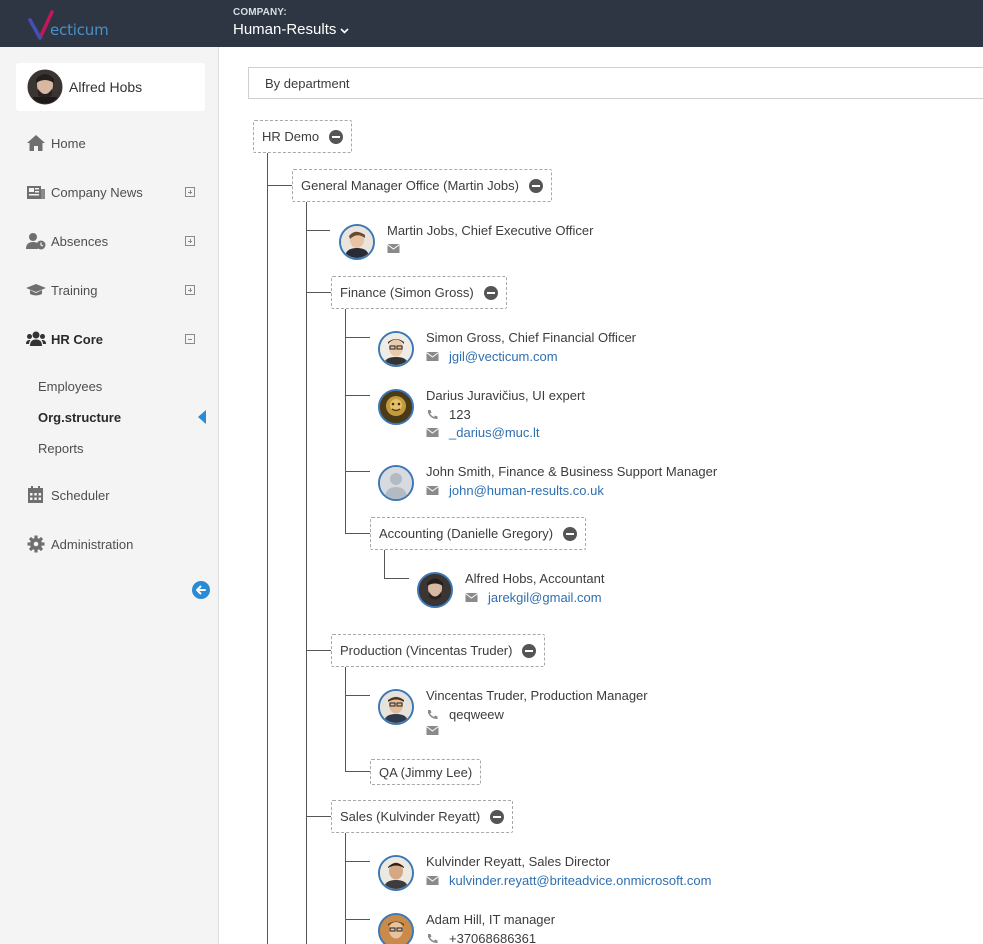 This screenshot has height=944, width=983. I want to click on org-node-qa: QA (Jimmy Lee), so click(426, 772).